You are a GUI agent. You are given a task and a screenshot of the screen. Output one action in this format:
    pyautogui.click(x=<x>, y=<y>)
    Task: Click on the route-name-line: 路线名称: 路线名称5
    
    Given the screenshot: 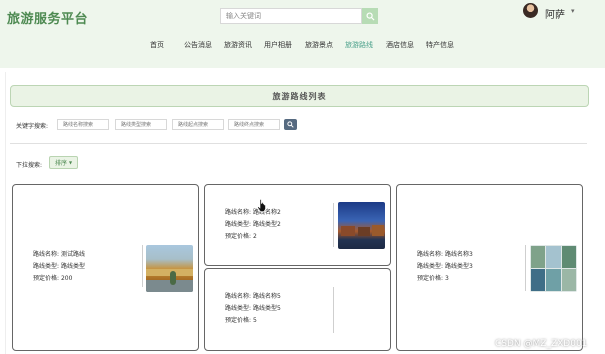 What is the action you would take?
    pyautogui.click(x=253, y=296)
    